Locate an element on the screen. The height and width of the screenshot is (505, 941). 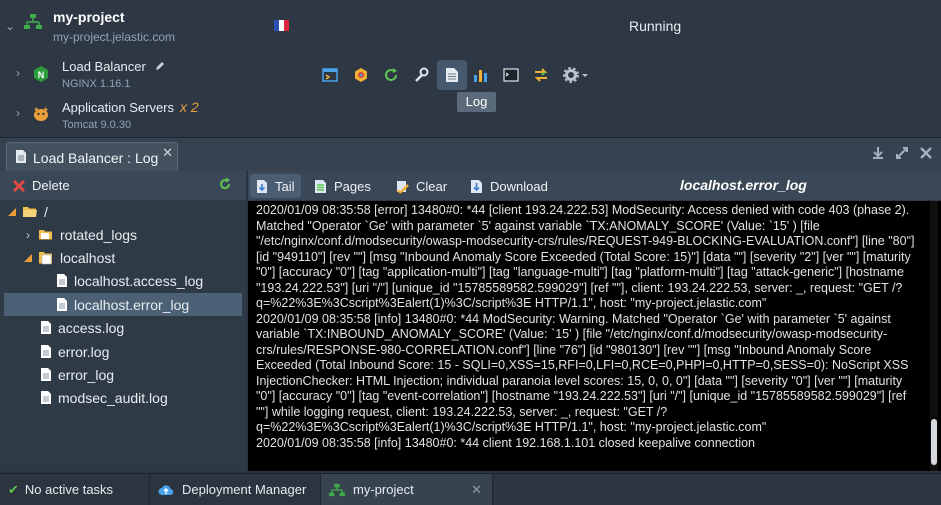
environment-status: Running is located at coordinates (655, 26).